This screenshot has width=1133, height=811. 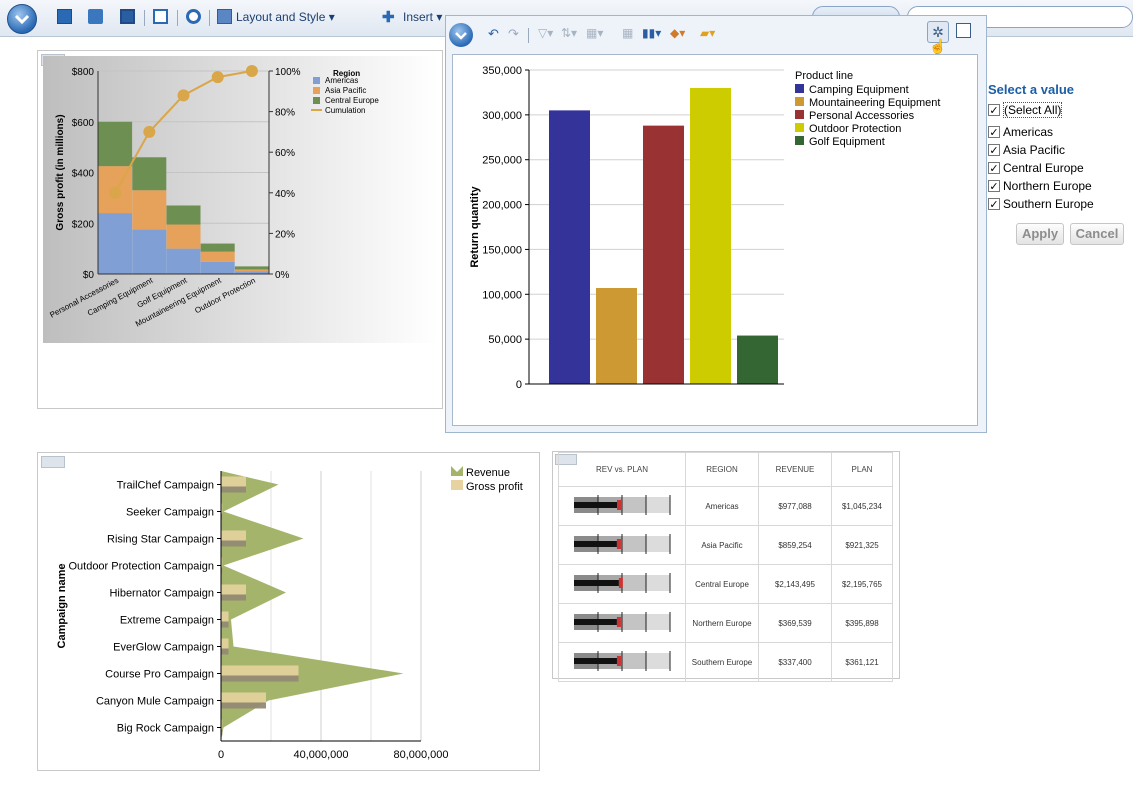 I want to click on save-icon, so click(x=127, y=16).